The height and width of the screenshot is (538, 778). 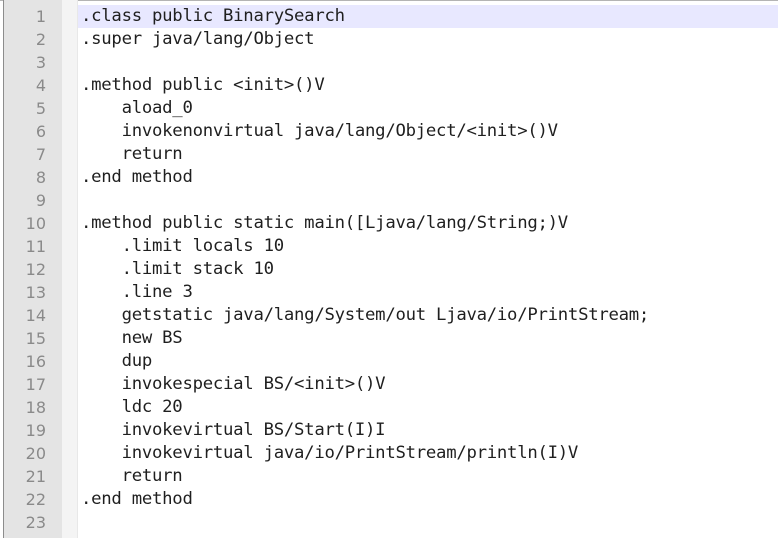 I want to click on code-line: 21 return, so click(x=389, y=476).